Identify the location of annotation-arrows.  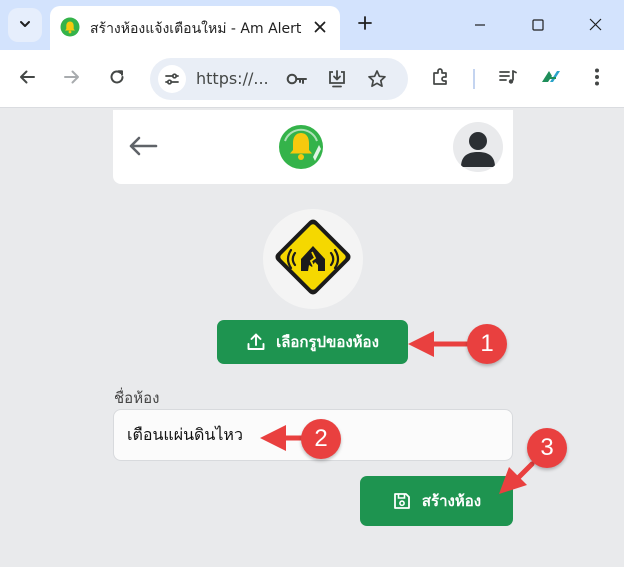
(397, 412).